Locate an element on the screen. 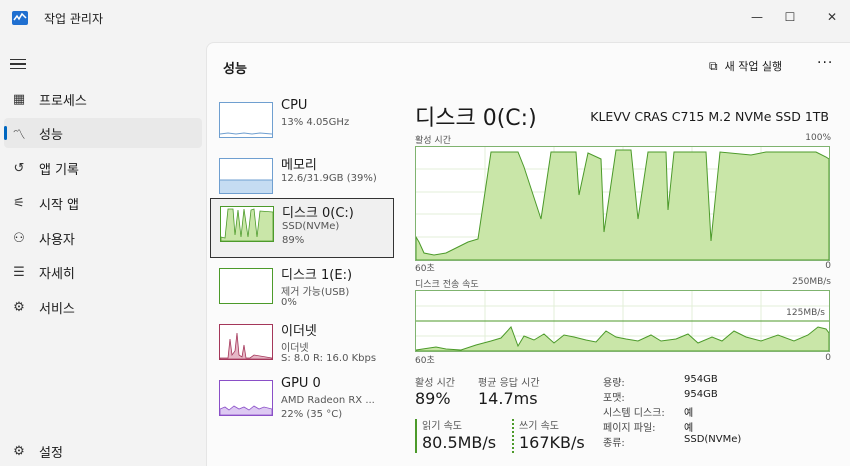 This screenshot has width=850, height=466. device-sub: 13% 4.05GHz is located at coordinates (315, 122).